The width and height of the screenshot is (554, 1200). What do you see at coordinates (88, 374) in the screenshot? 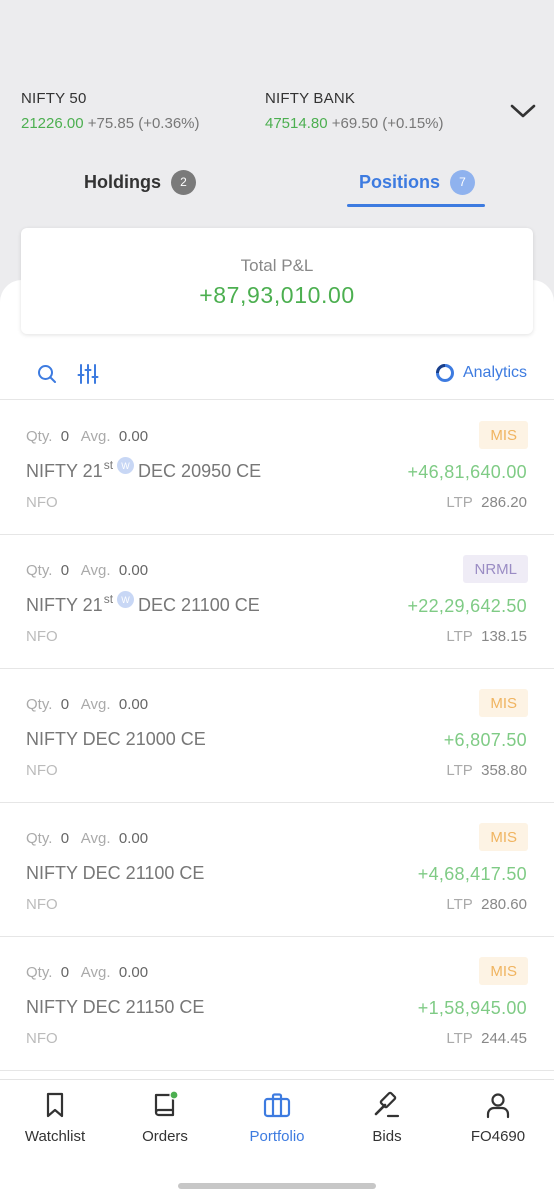
I see `filter-icon` at bounding box center [88, 374].